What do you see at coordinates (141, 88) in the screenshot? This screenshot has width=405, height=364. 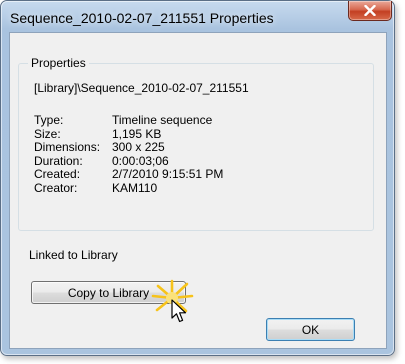 I see `item-path: [Library]\Sequence_2010-02-07_211551` at bounding box center [141, 88].